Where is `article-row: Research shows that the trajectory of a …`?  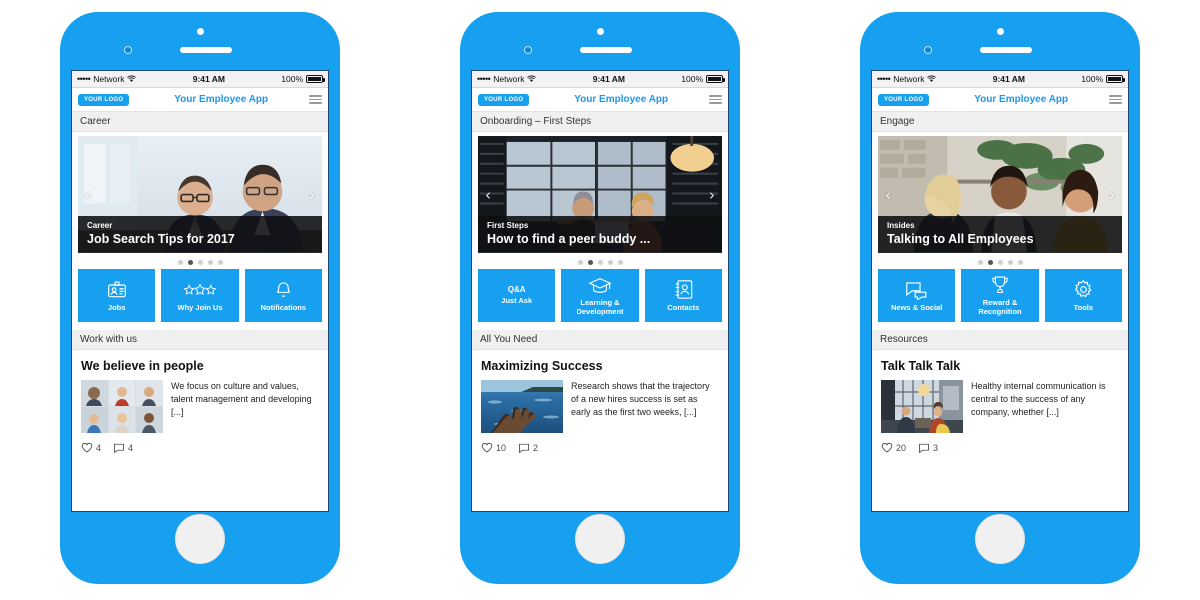 article-row: Research shows that the trajectory of a … is located at coordinates (600, 406).